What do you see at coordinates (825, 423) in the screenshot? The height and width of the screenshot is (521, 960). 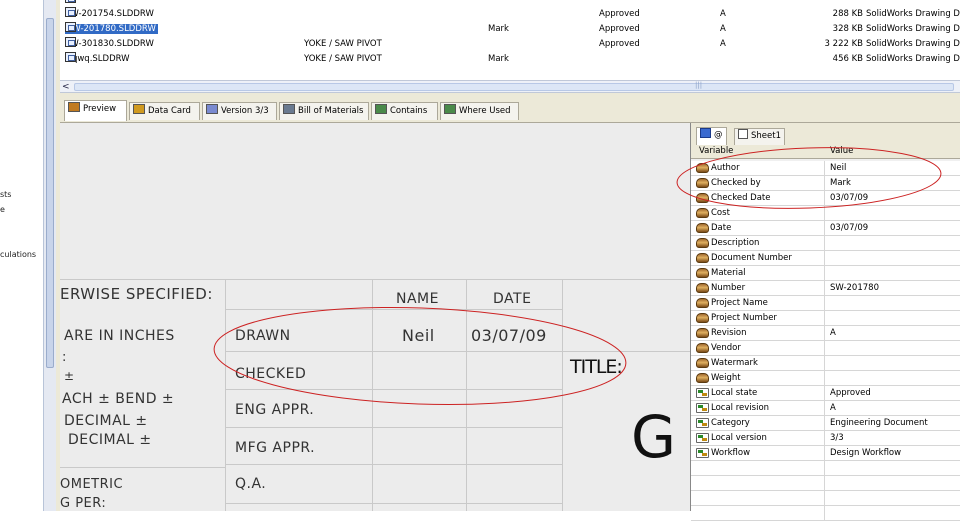 I see `variable-row: Category Engineering Document` at bounding box center [825, 423].